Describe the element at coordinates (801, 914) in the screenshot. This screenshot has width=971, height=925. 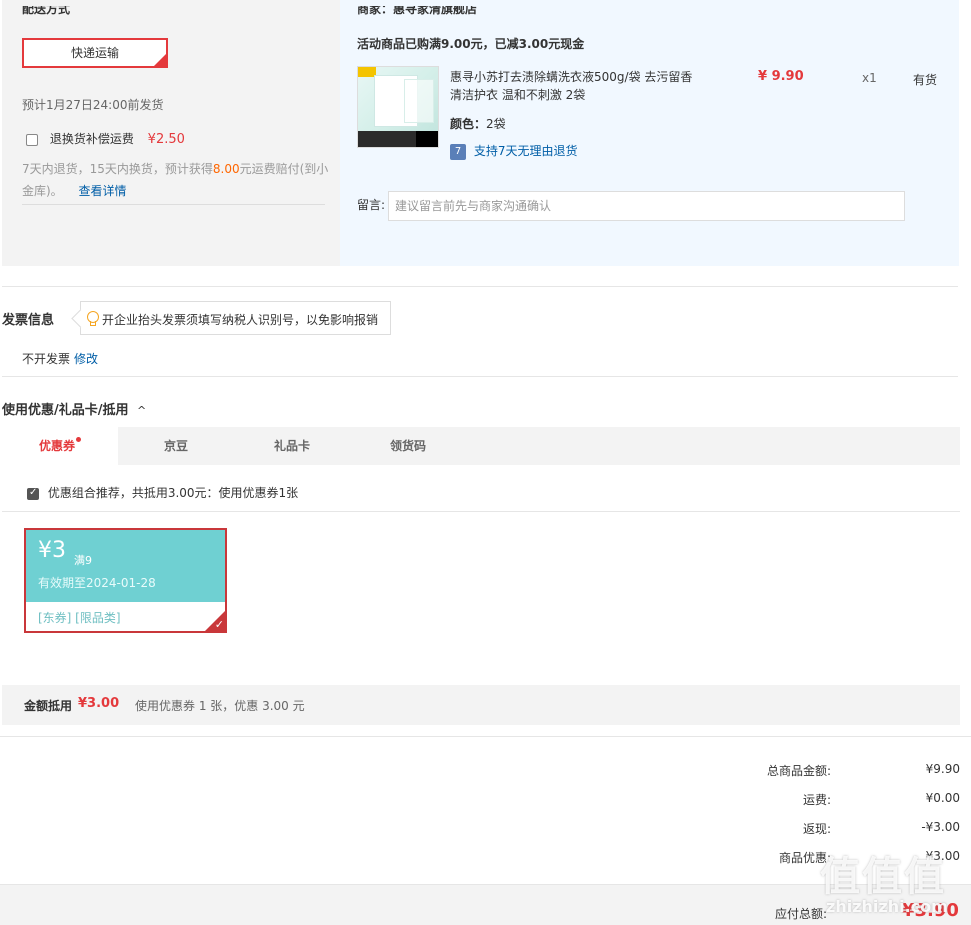
I see `total-label: 应付总额:` at that location.